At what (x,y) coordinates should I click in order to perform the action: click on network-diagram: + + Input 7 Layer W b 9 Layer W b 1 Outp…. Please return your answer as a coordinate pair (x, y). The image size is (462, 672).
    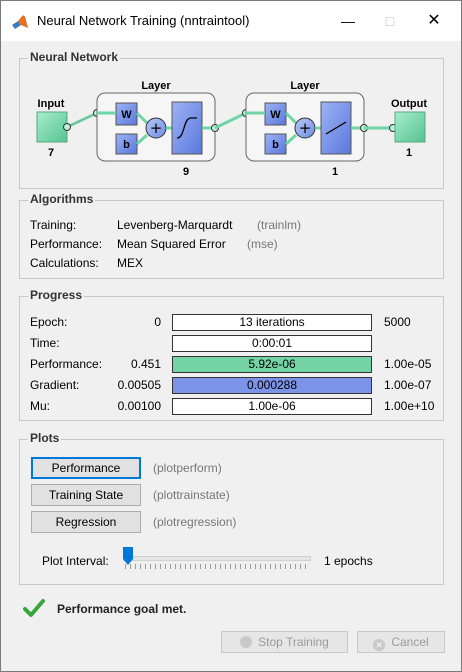
    Looking at the image, I should click on (231, 129).